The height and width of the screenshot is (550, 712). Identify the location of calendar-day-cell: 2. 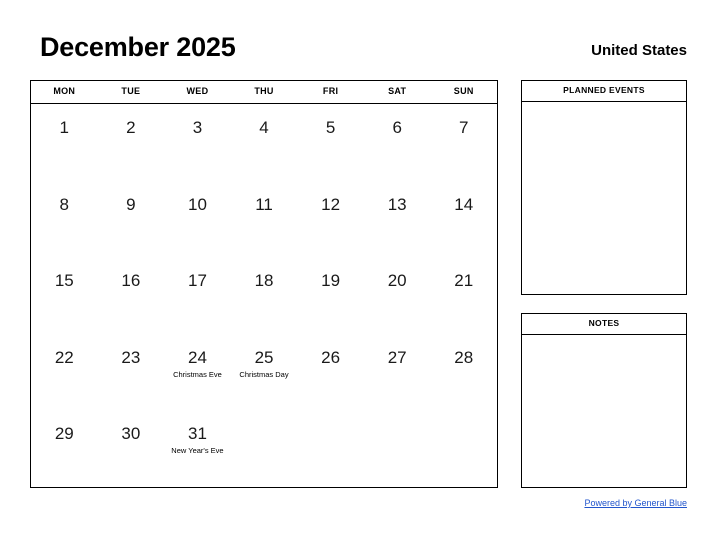
(131, 142).